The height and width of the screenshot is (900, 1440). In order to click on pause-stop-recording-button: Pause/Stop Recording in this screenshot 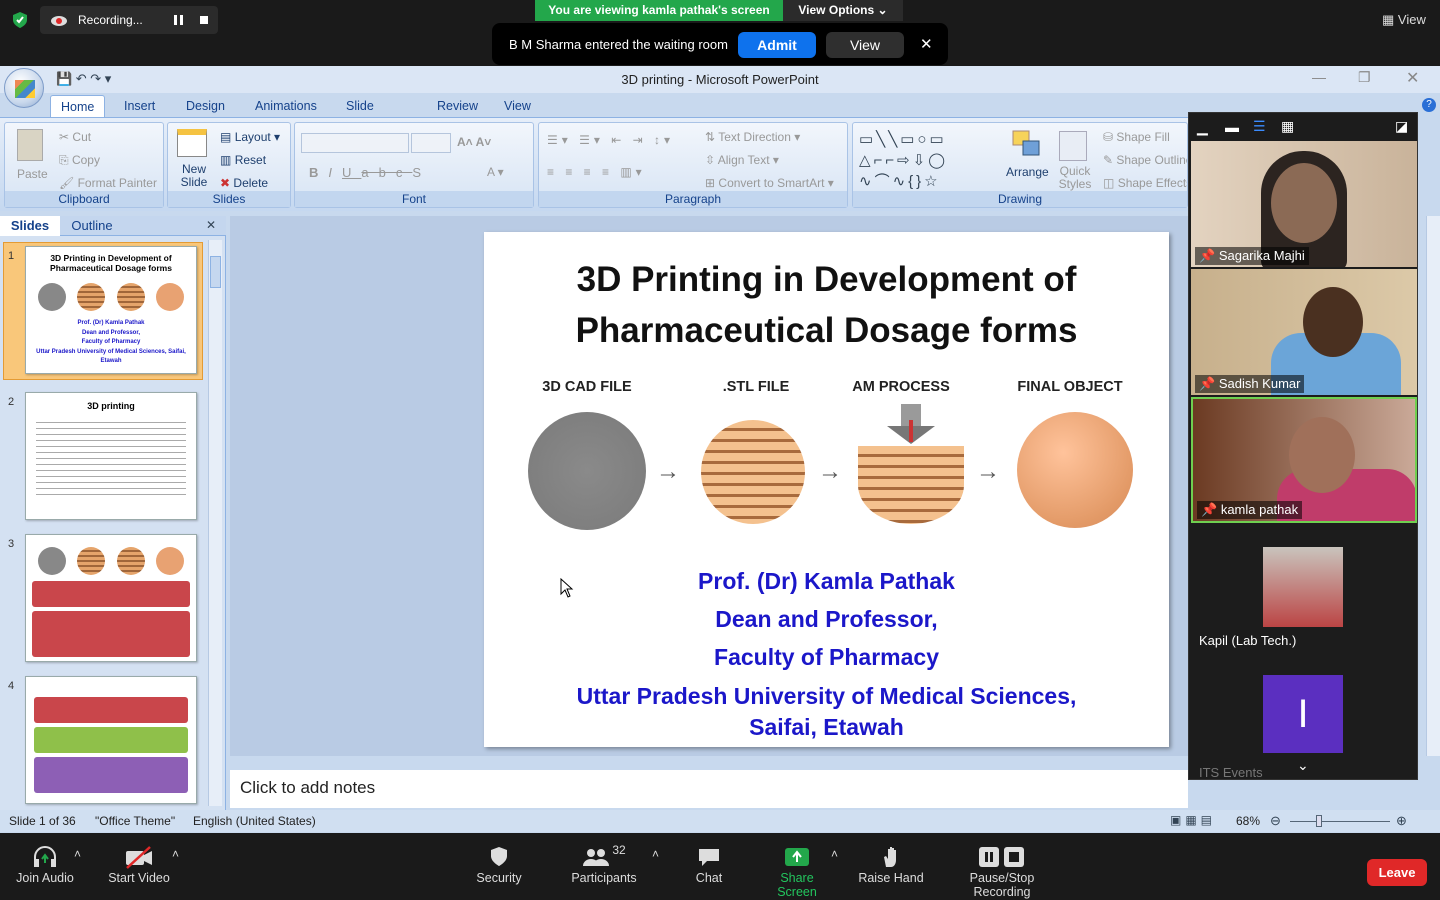, I will do `click(1002, 871)`.